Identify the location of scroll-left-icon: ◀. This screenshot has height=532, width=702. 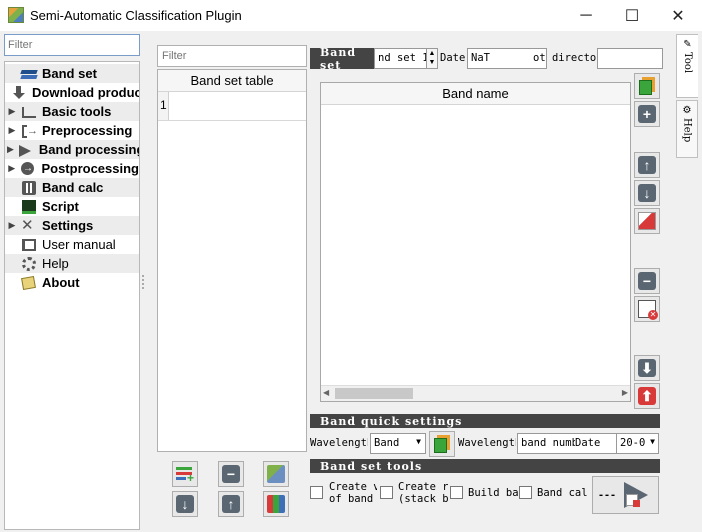
(326, 392).